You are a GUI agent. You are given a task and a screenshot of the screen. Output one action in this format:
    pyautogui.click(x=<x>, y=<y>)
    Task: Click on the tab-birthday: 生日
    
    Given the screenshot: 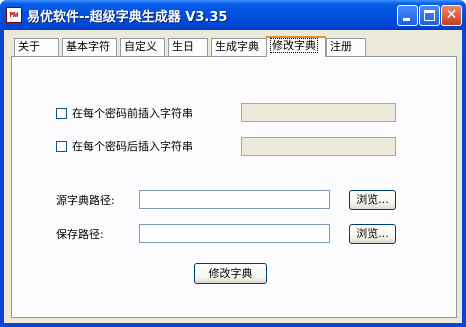 What is the action you would take?
    pyautogui.click(x=188, y=47)
    